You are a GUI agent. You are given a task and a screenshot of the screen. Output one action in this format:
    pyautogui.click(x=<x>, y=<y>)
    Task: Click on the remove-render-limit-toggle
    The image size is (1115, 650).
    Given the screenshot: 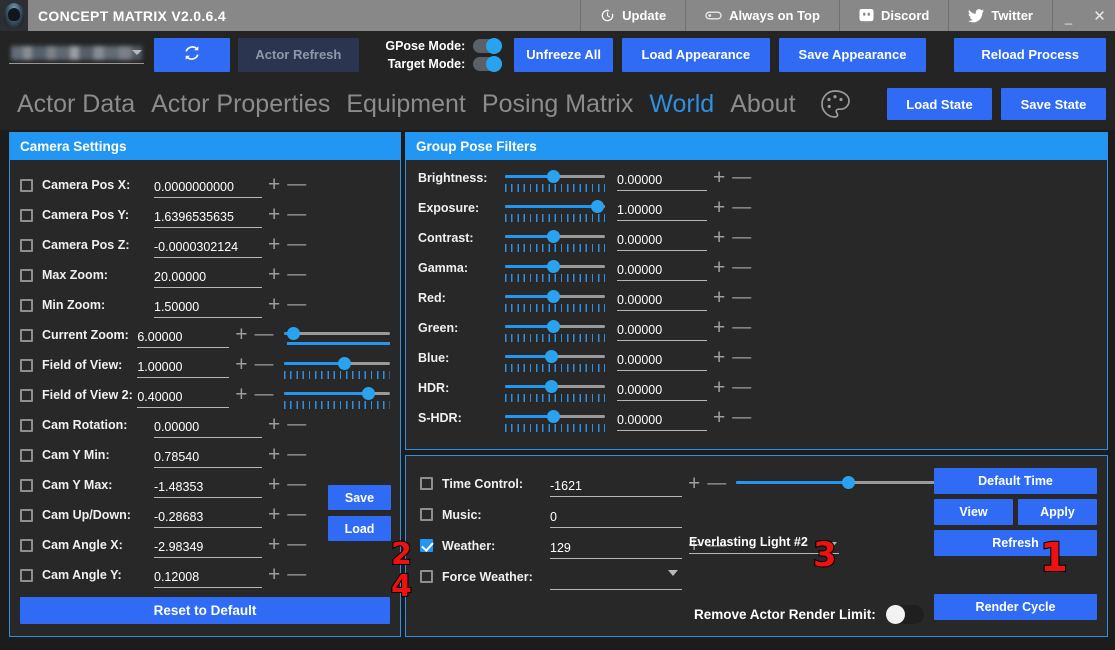 What is the action you would take?
    pyautogui.click(x=904, y=614)
    